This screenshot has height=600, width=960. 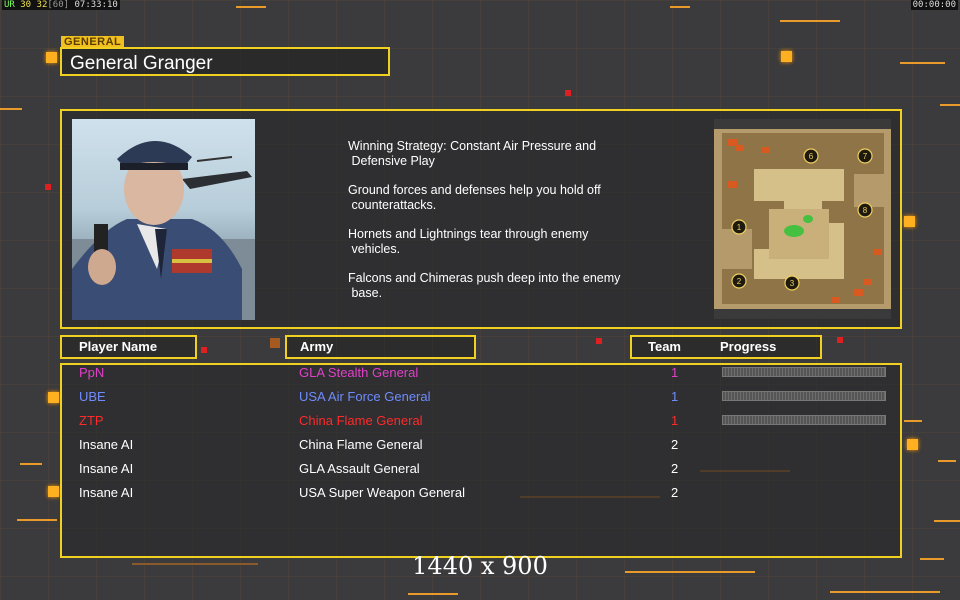 I want to click on player-row: Insane AI China Flame General 2, so click(x=481, y=446).